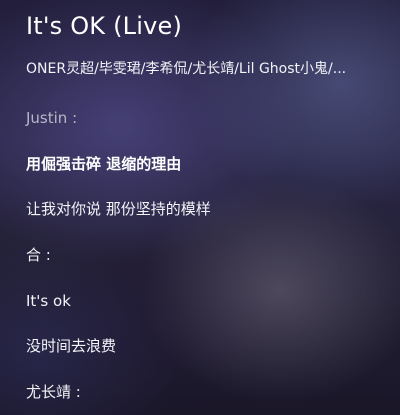 Image resolution: width=400 pixels, height=415 pixels. I want to click on lyric-line: It's ok, so click(208, 314).